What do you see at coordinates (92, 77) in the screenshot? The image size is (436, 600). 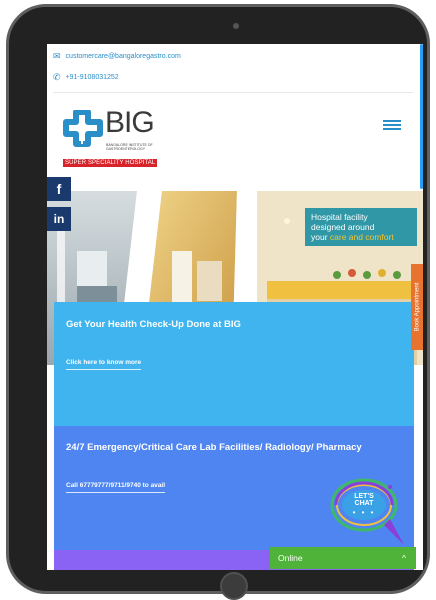 I see `phone-text: +91-9108031252` at bounding box center [92, 77].